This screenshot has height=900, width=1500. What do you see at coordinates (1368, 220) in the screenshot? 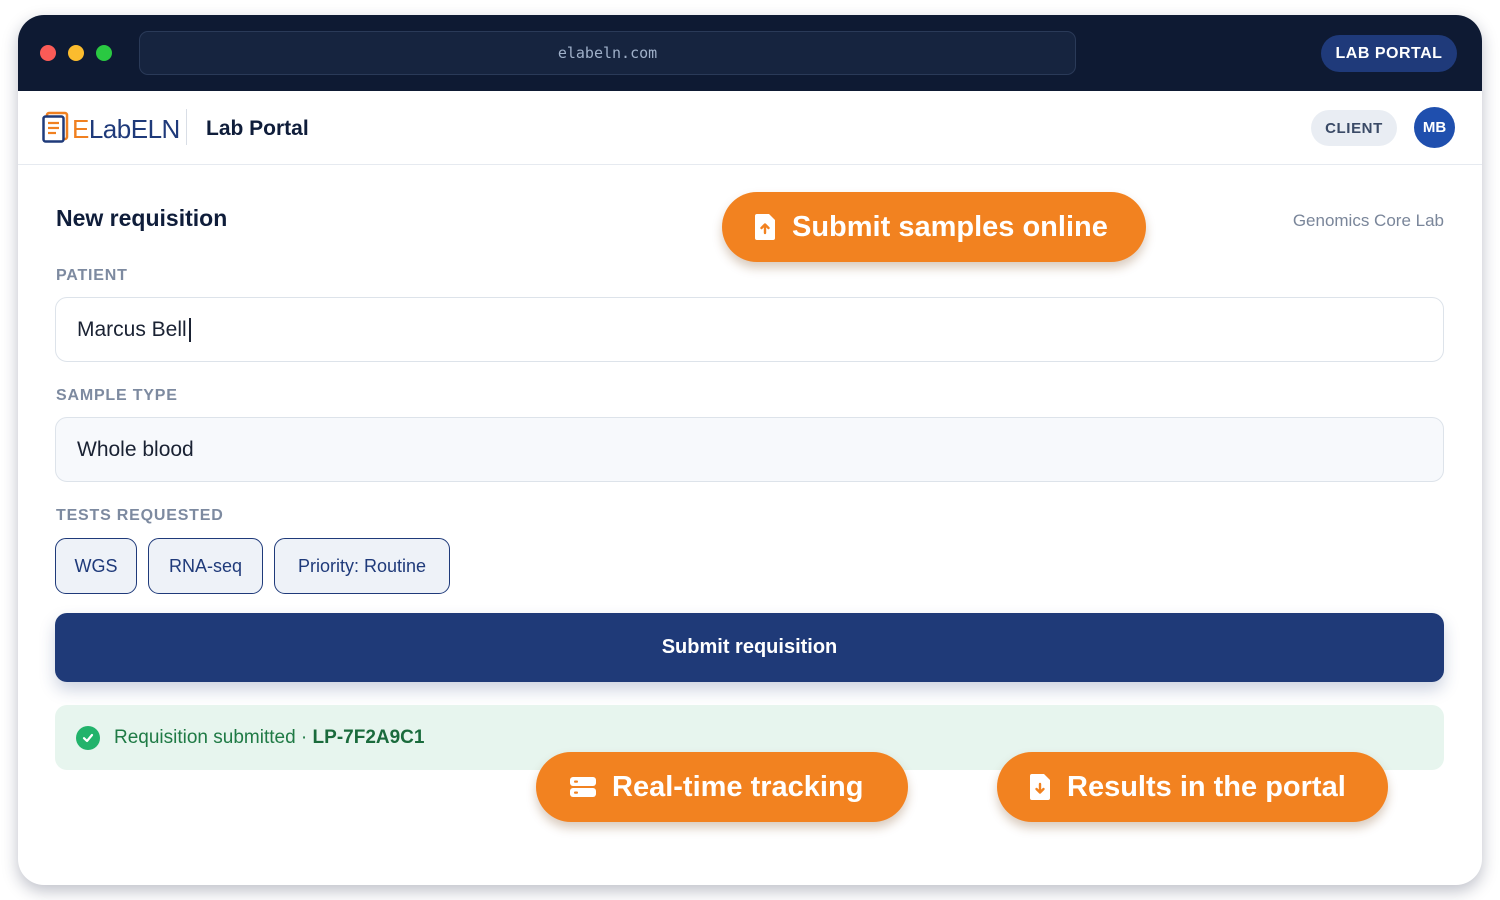
I see `lab-name: Genomics Core Lab` at bounding box center [1368, 220].